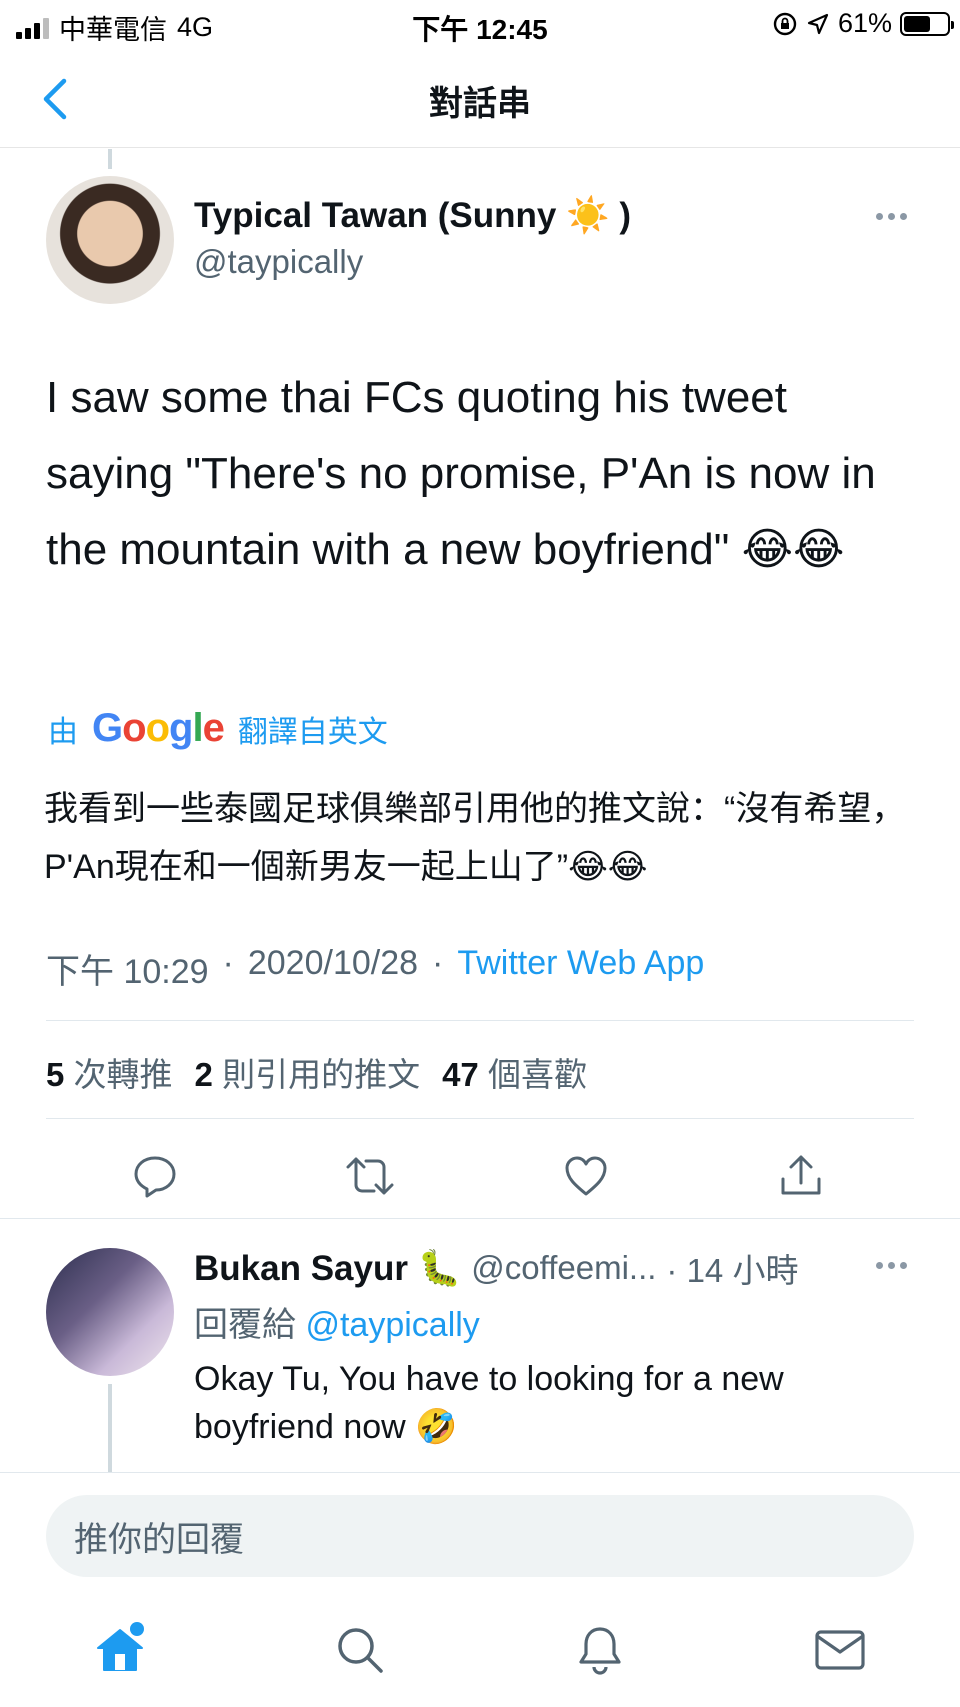 The height and width of the screenshot is (1707, 960). I want to click on notification-dot, so click(137, 1629).